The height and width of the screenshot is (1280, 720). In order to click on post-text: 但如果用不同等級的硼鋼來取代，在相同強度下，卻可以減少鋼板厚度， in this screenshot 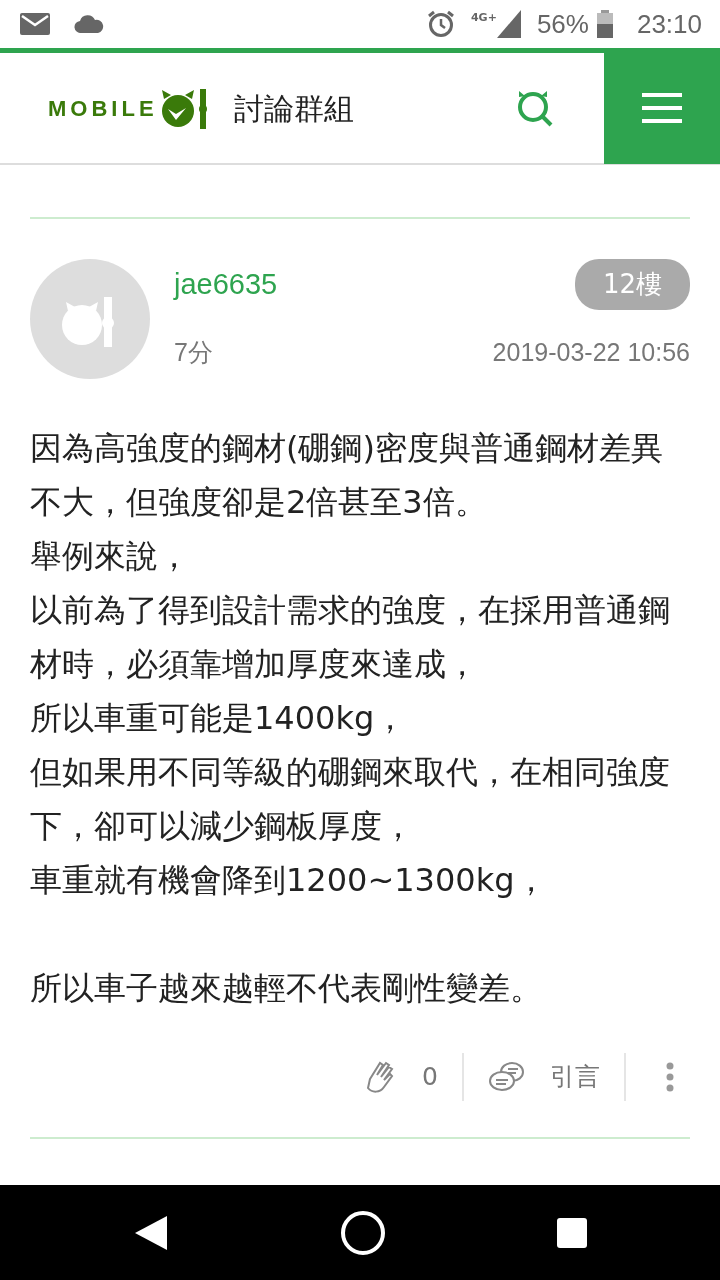, I will do `click(350, 799)`.